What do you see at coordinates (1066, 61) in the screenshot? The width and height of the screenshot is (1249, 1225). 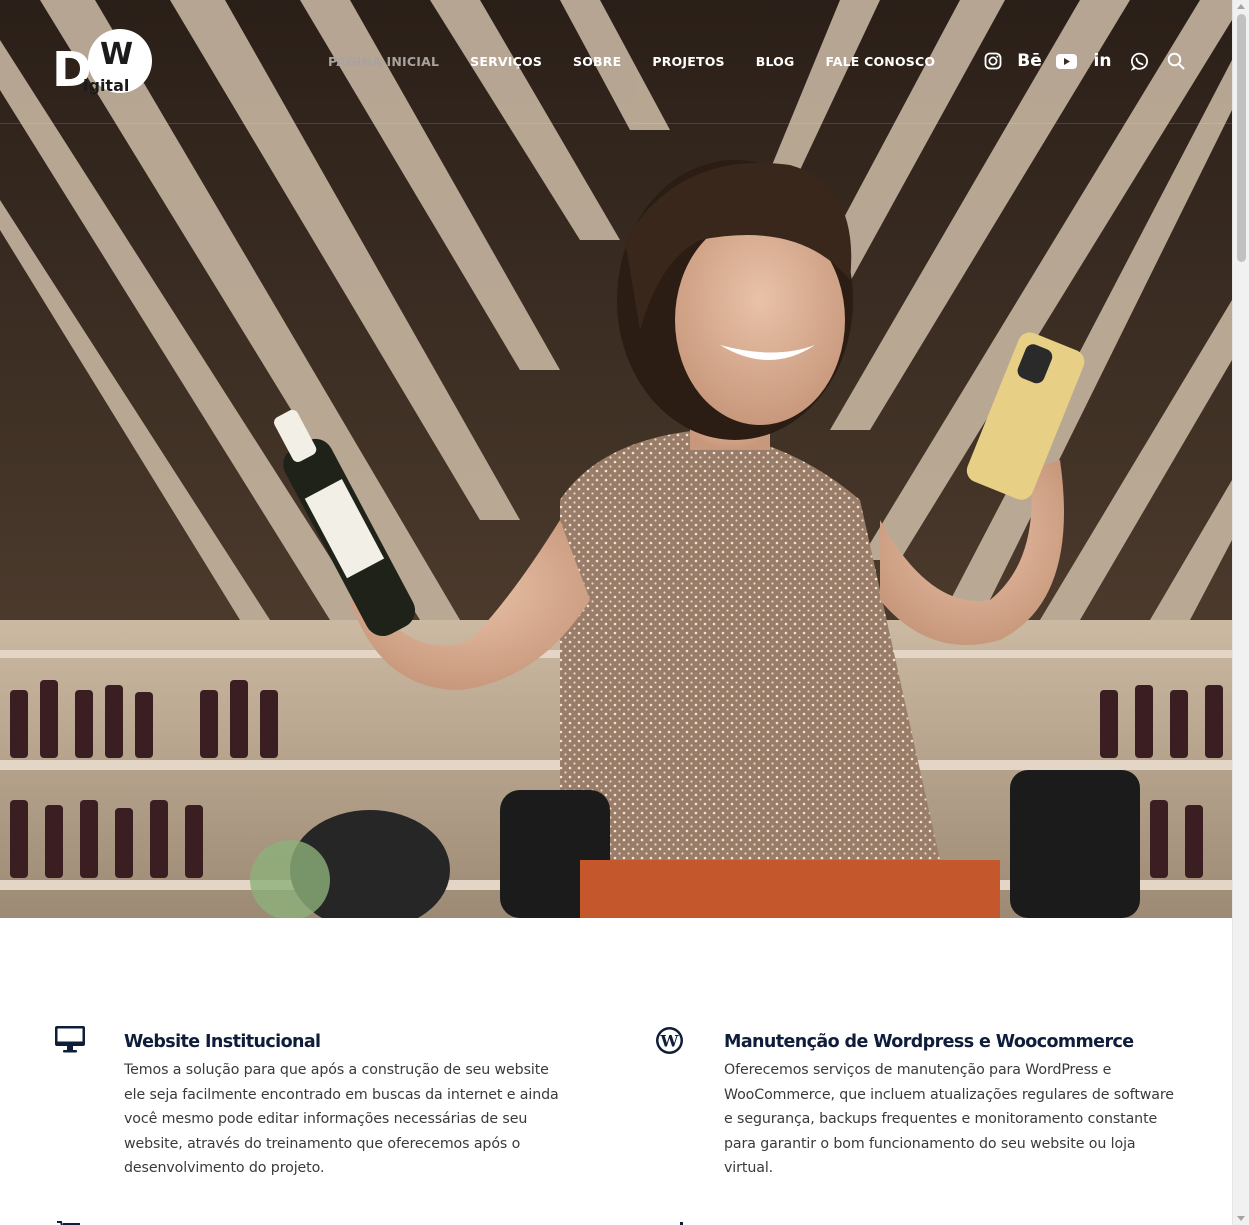 I see `youtube-icon` at bounding box center [1066, 61].